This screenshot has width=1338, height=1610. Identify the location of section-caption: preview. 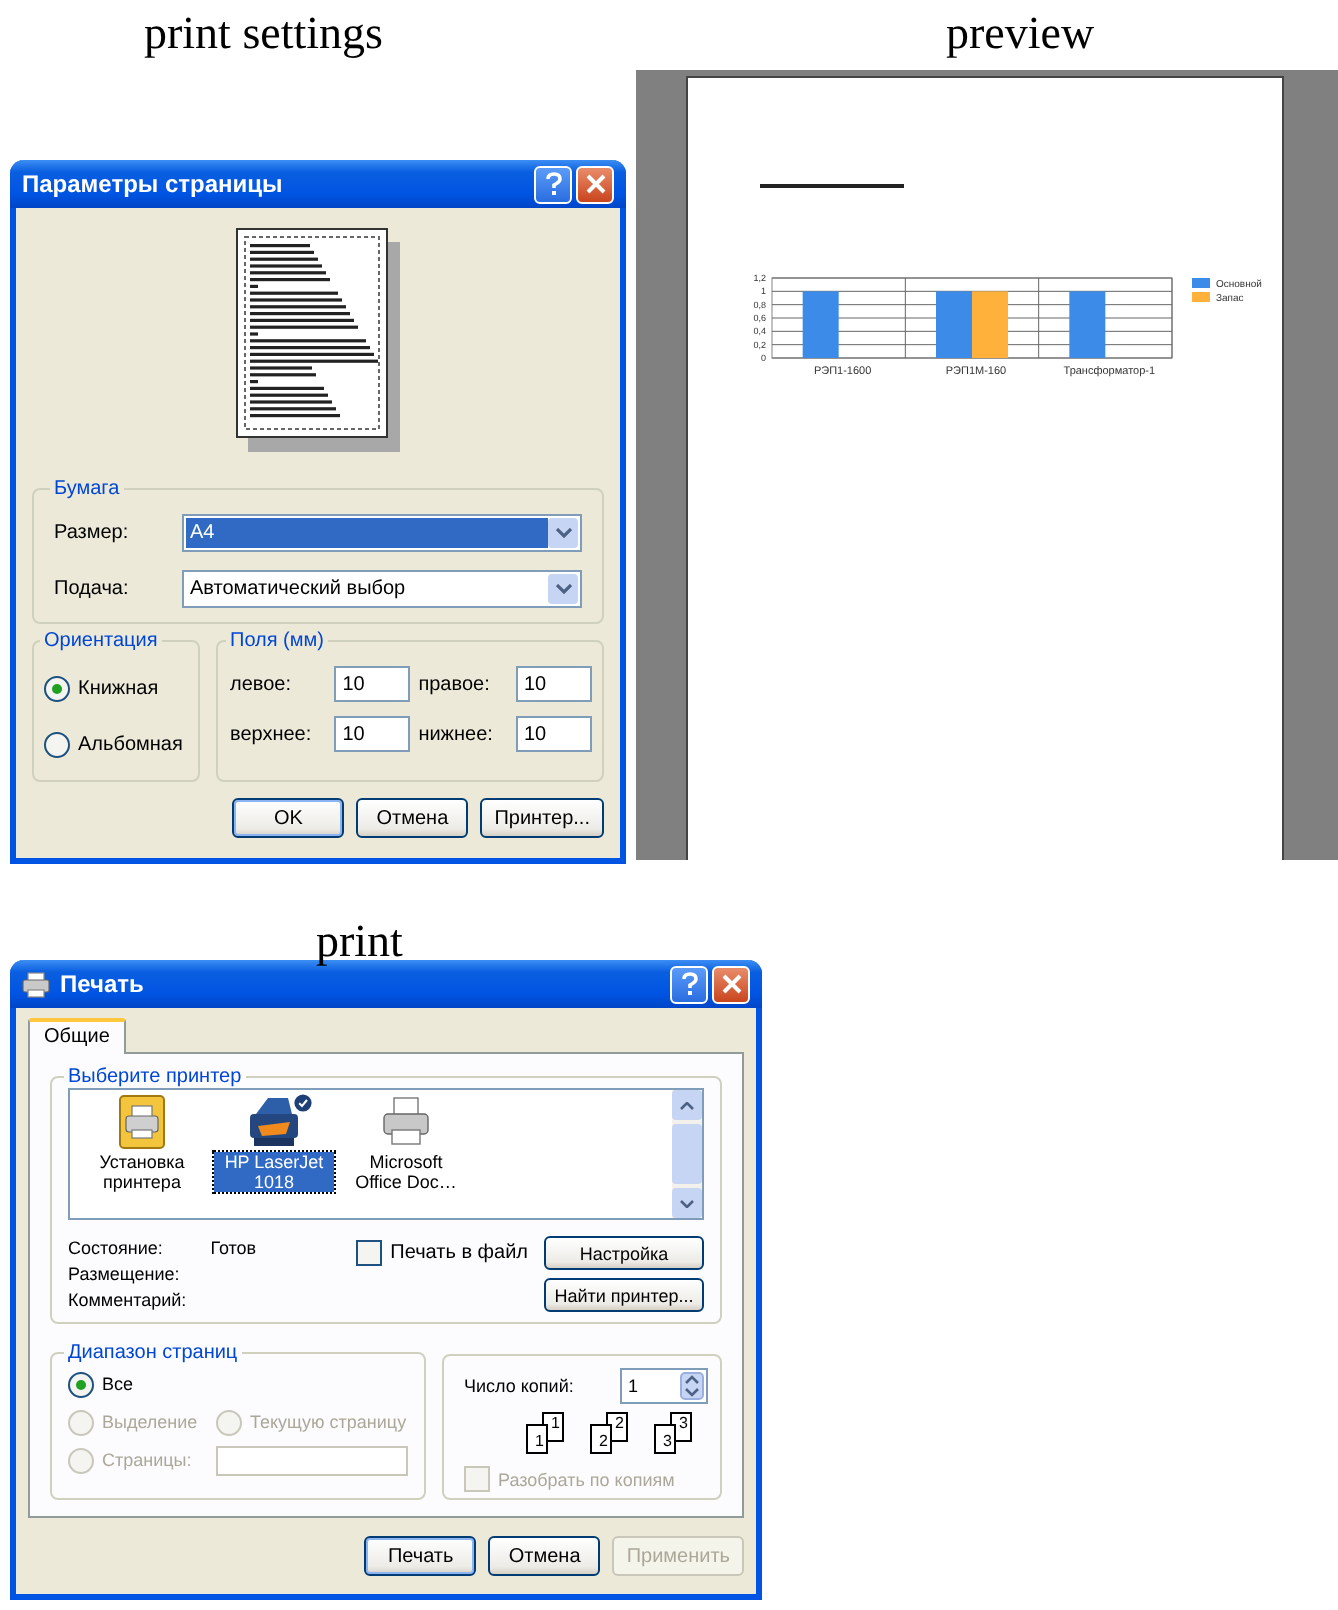
(1020, 34).